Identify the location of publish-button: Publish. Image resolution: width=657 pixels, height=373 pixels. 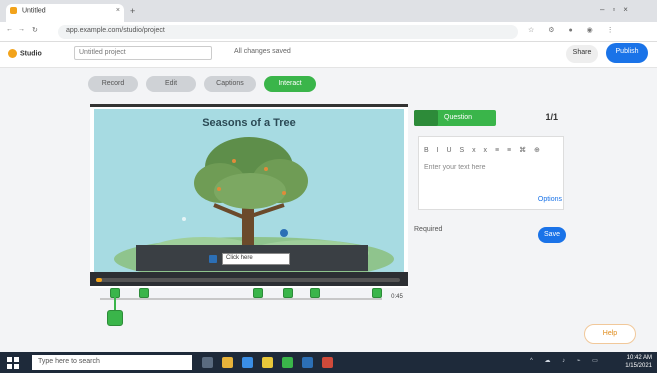
(627, 53).